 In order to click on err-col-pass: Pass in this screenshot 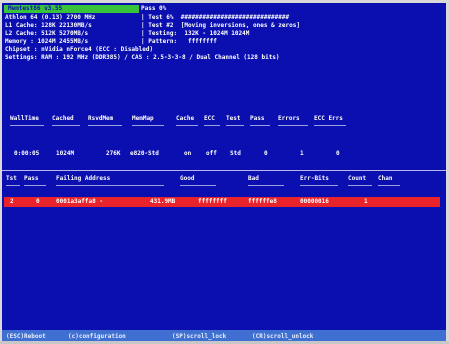, I will do `click(31, 178)`.